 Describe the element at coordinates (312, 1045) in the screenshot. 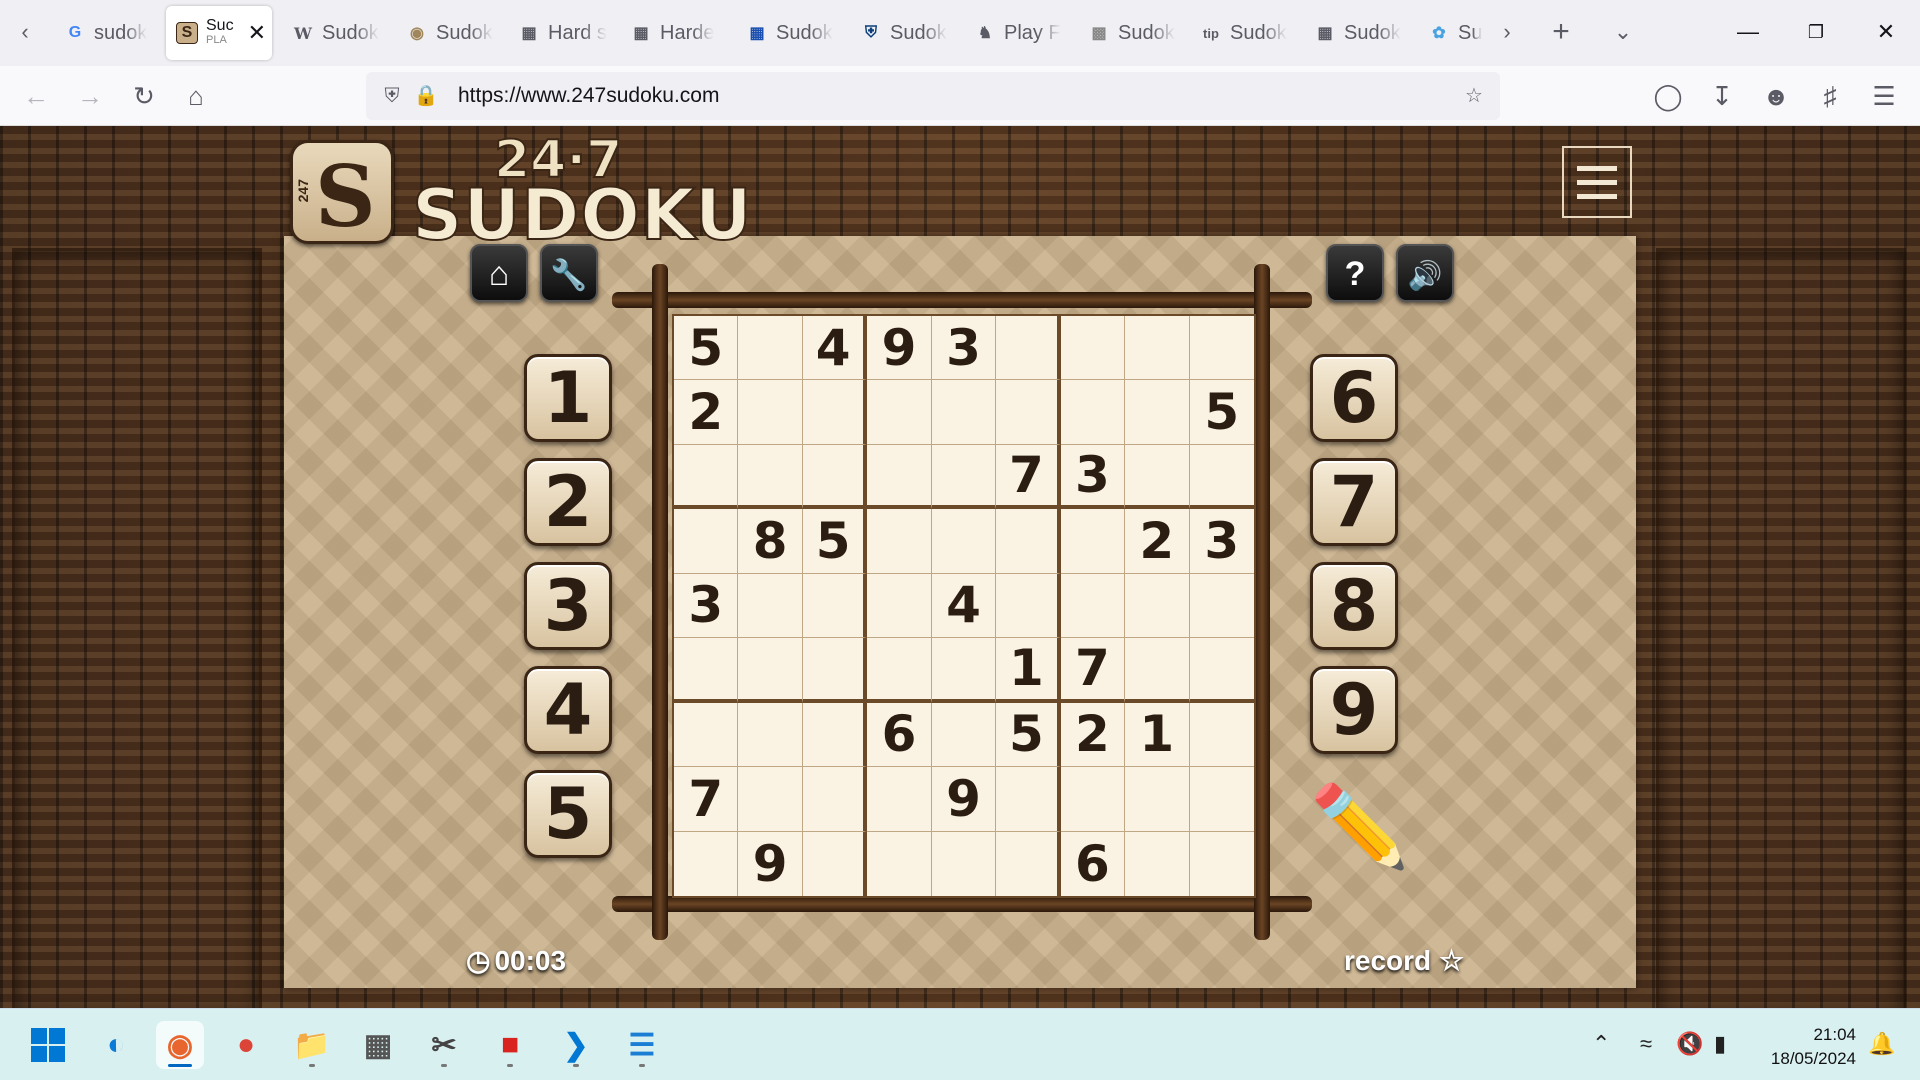

I see `file-explorer-icon: 📁` at that location.